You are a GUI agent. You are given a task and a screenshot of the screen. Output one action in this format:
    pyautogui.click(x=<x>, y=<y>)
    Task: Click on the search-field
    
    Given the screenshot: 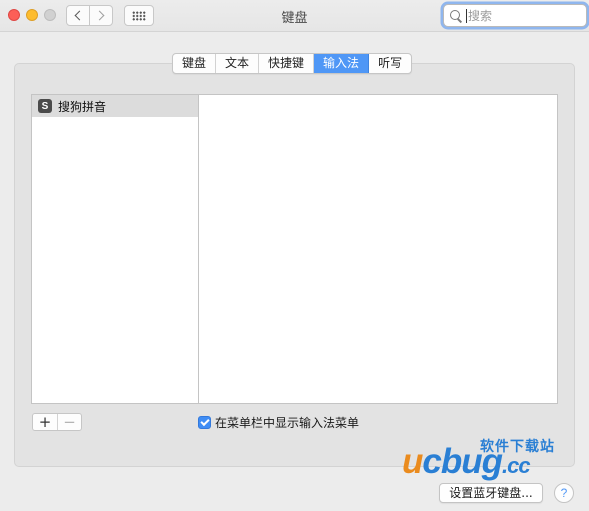 What is the action you would take?
    pyautogui.click(x=515, y=15)
    